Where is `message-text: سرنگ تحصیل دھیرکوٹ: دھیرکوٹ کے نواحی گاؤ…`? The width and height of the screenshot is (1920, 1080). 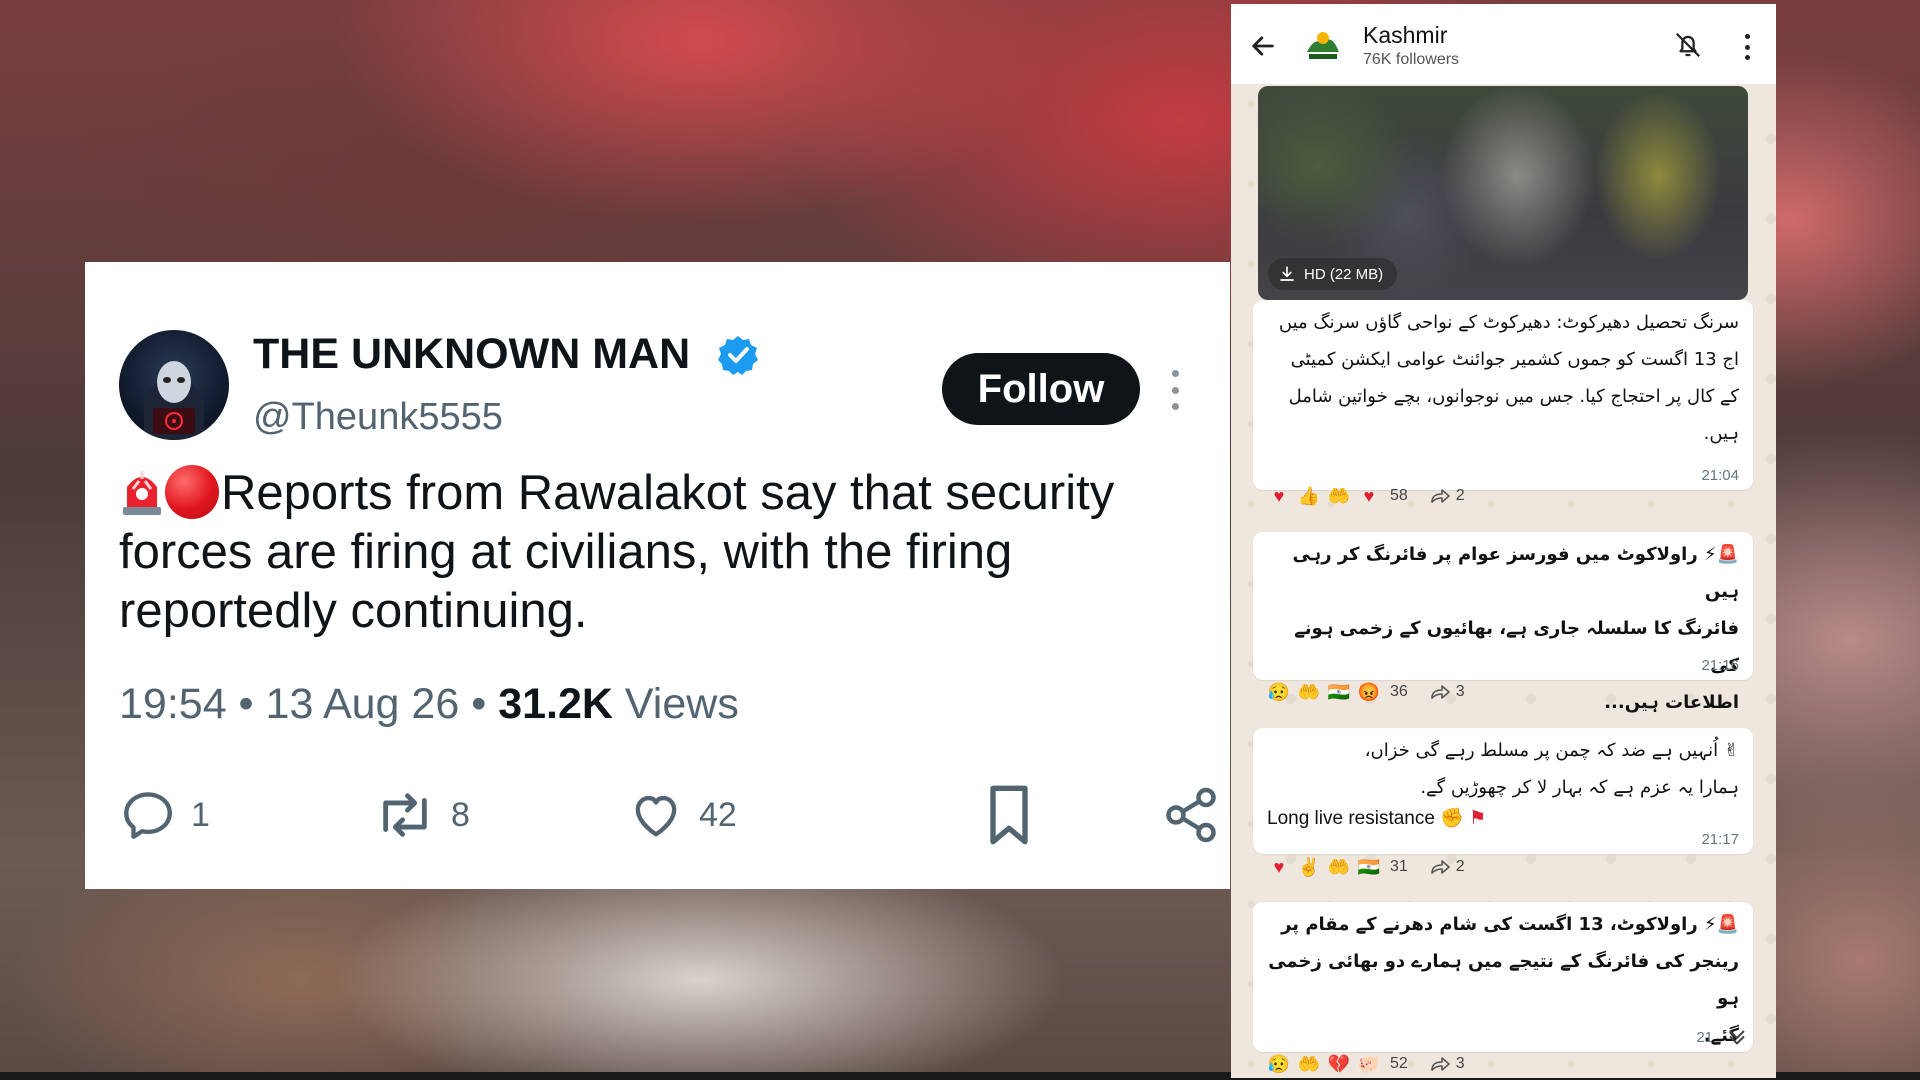
message-text: سرنگ تحصیل دھیرکوٹ: دھیرکوٹ کے نواحی گاؤ… is located at coordinates (1508, 378).